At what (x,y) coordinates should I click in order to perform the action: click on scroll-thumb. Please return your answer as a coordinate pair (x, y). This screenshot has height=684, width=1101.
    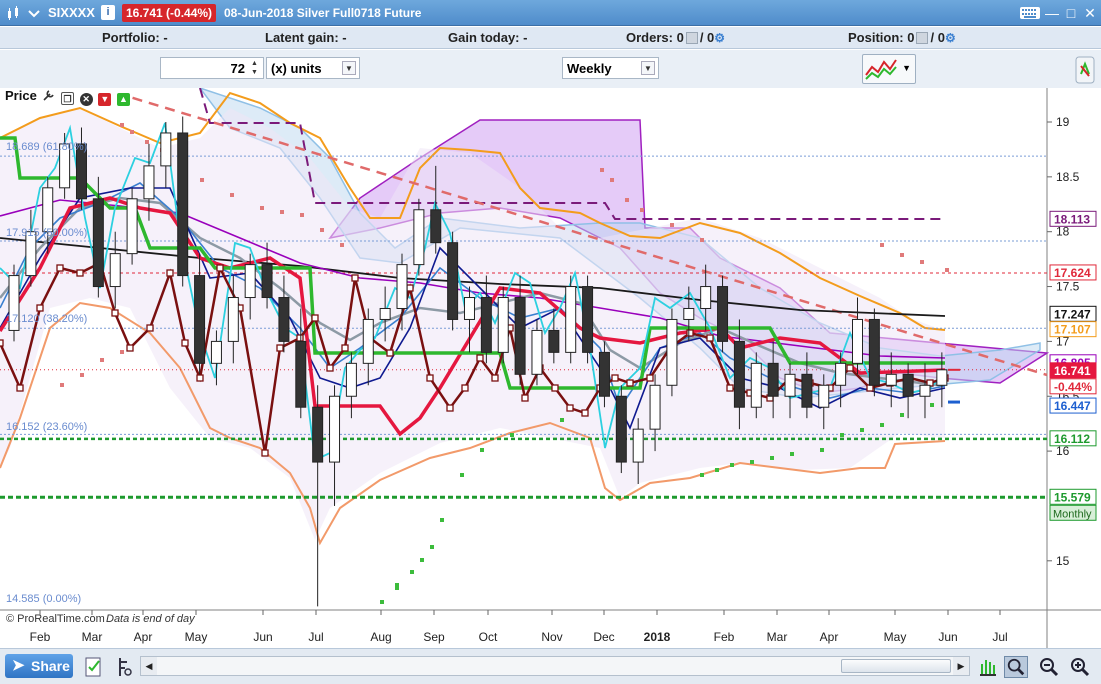
    Looking at the image, I should click on (896, 666).